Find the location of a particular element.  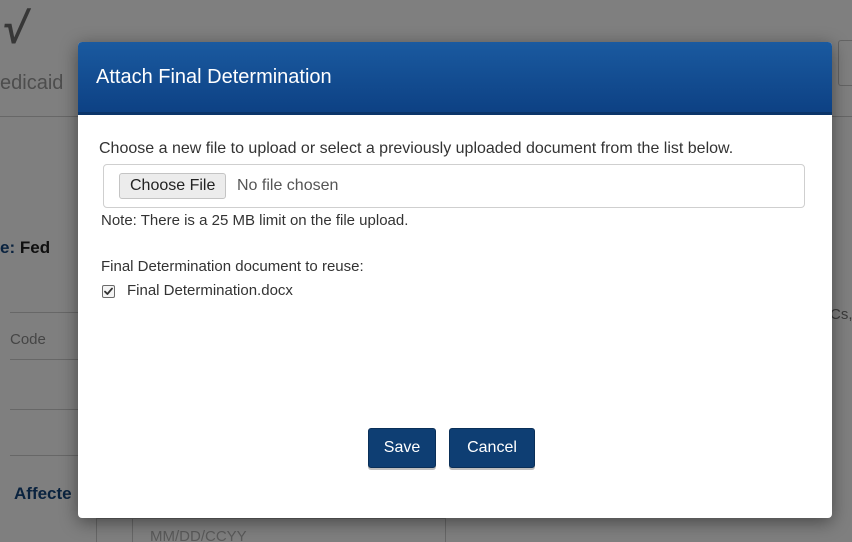

choose-file-button: Choose File is located at coordinates (173, 186).